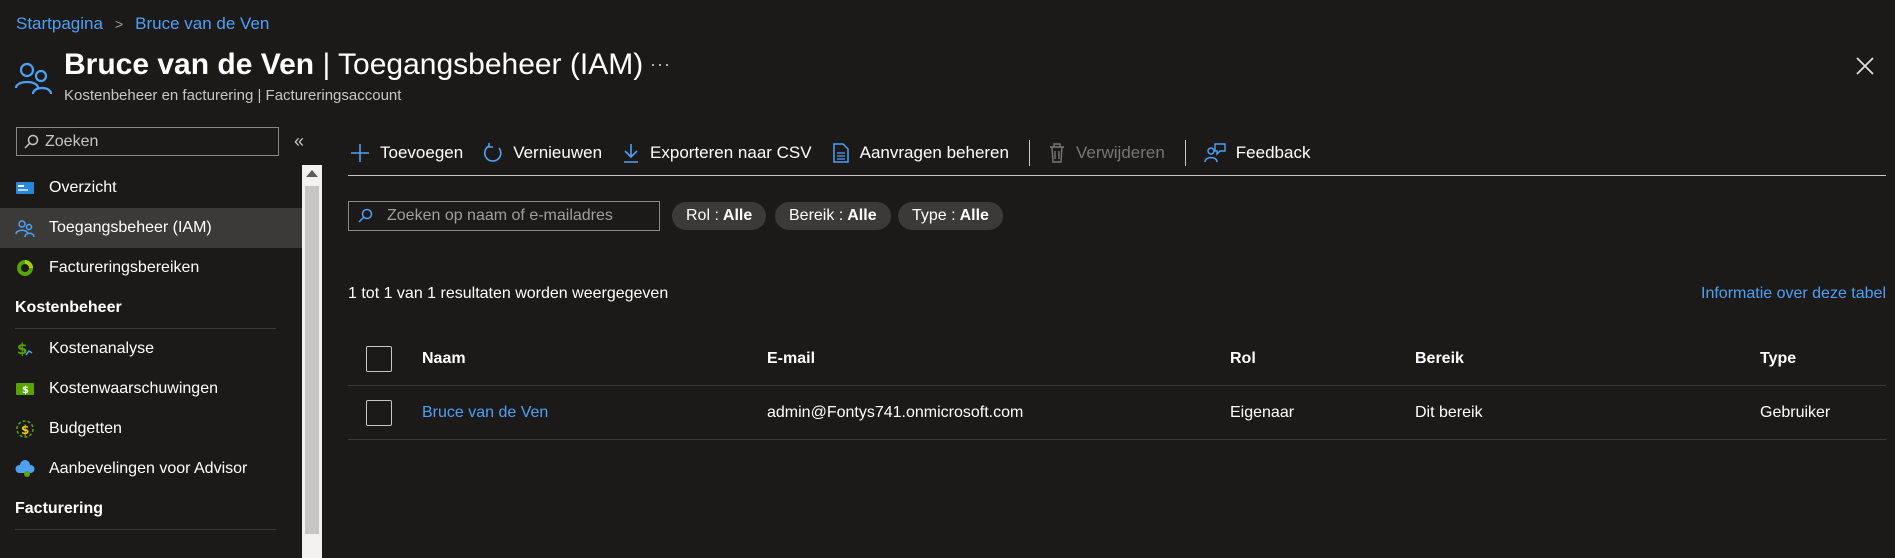 This screenshot has width=1895, height=558. Describe the element at coordinates (631, 153) in the screenshot. I see `download-icon` at that location.